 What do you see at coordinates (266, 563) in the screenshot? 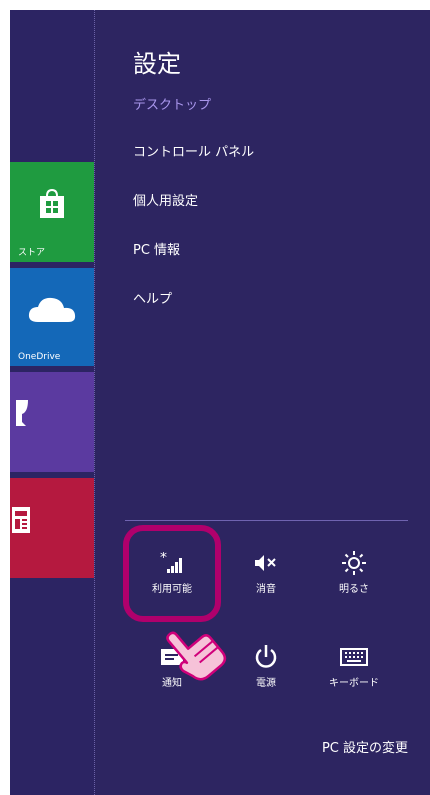
I see `mute-icon` at bounding box center [266, 563].